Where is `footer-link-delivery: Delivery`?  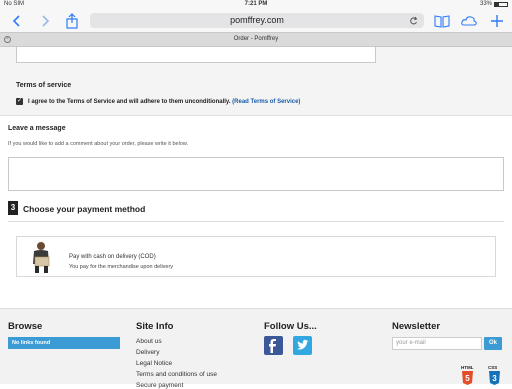
footer-link-delivery: Delivery is located at coordinates (147, 352).